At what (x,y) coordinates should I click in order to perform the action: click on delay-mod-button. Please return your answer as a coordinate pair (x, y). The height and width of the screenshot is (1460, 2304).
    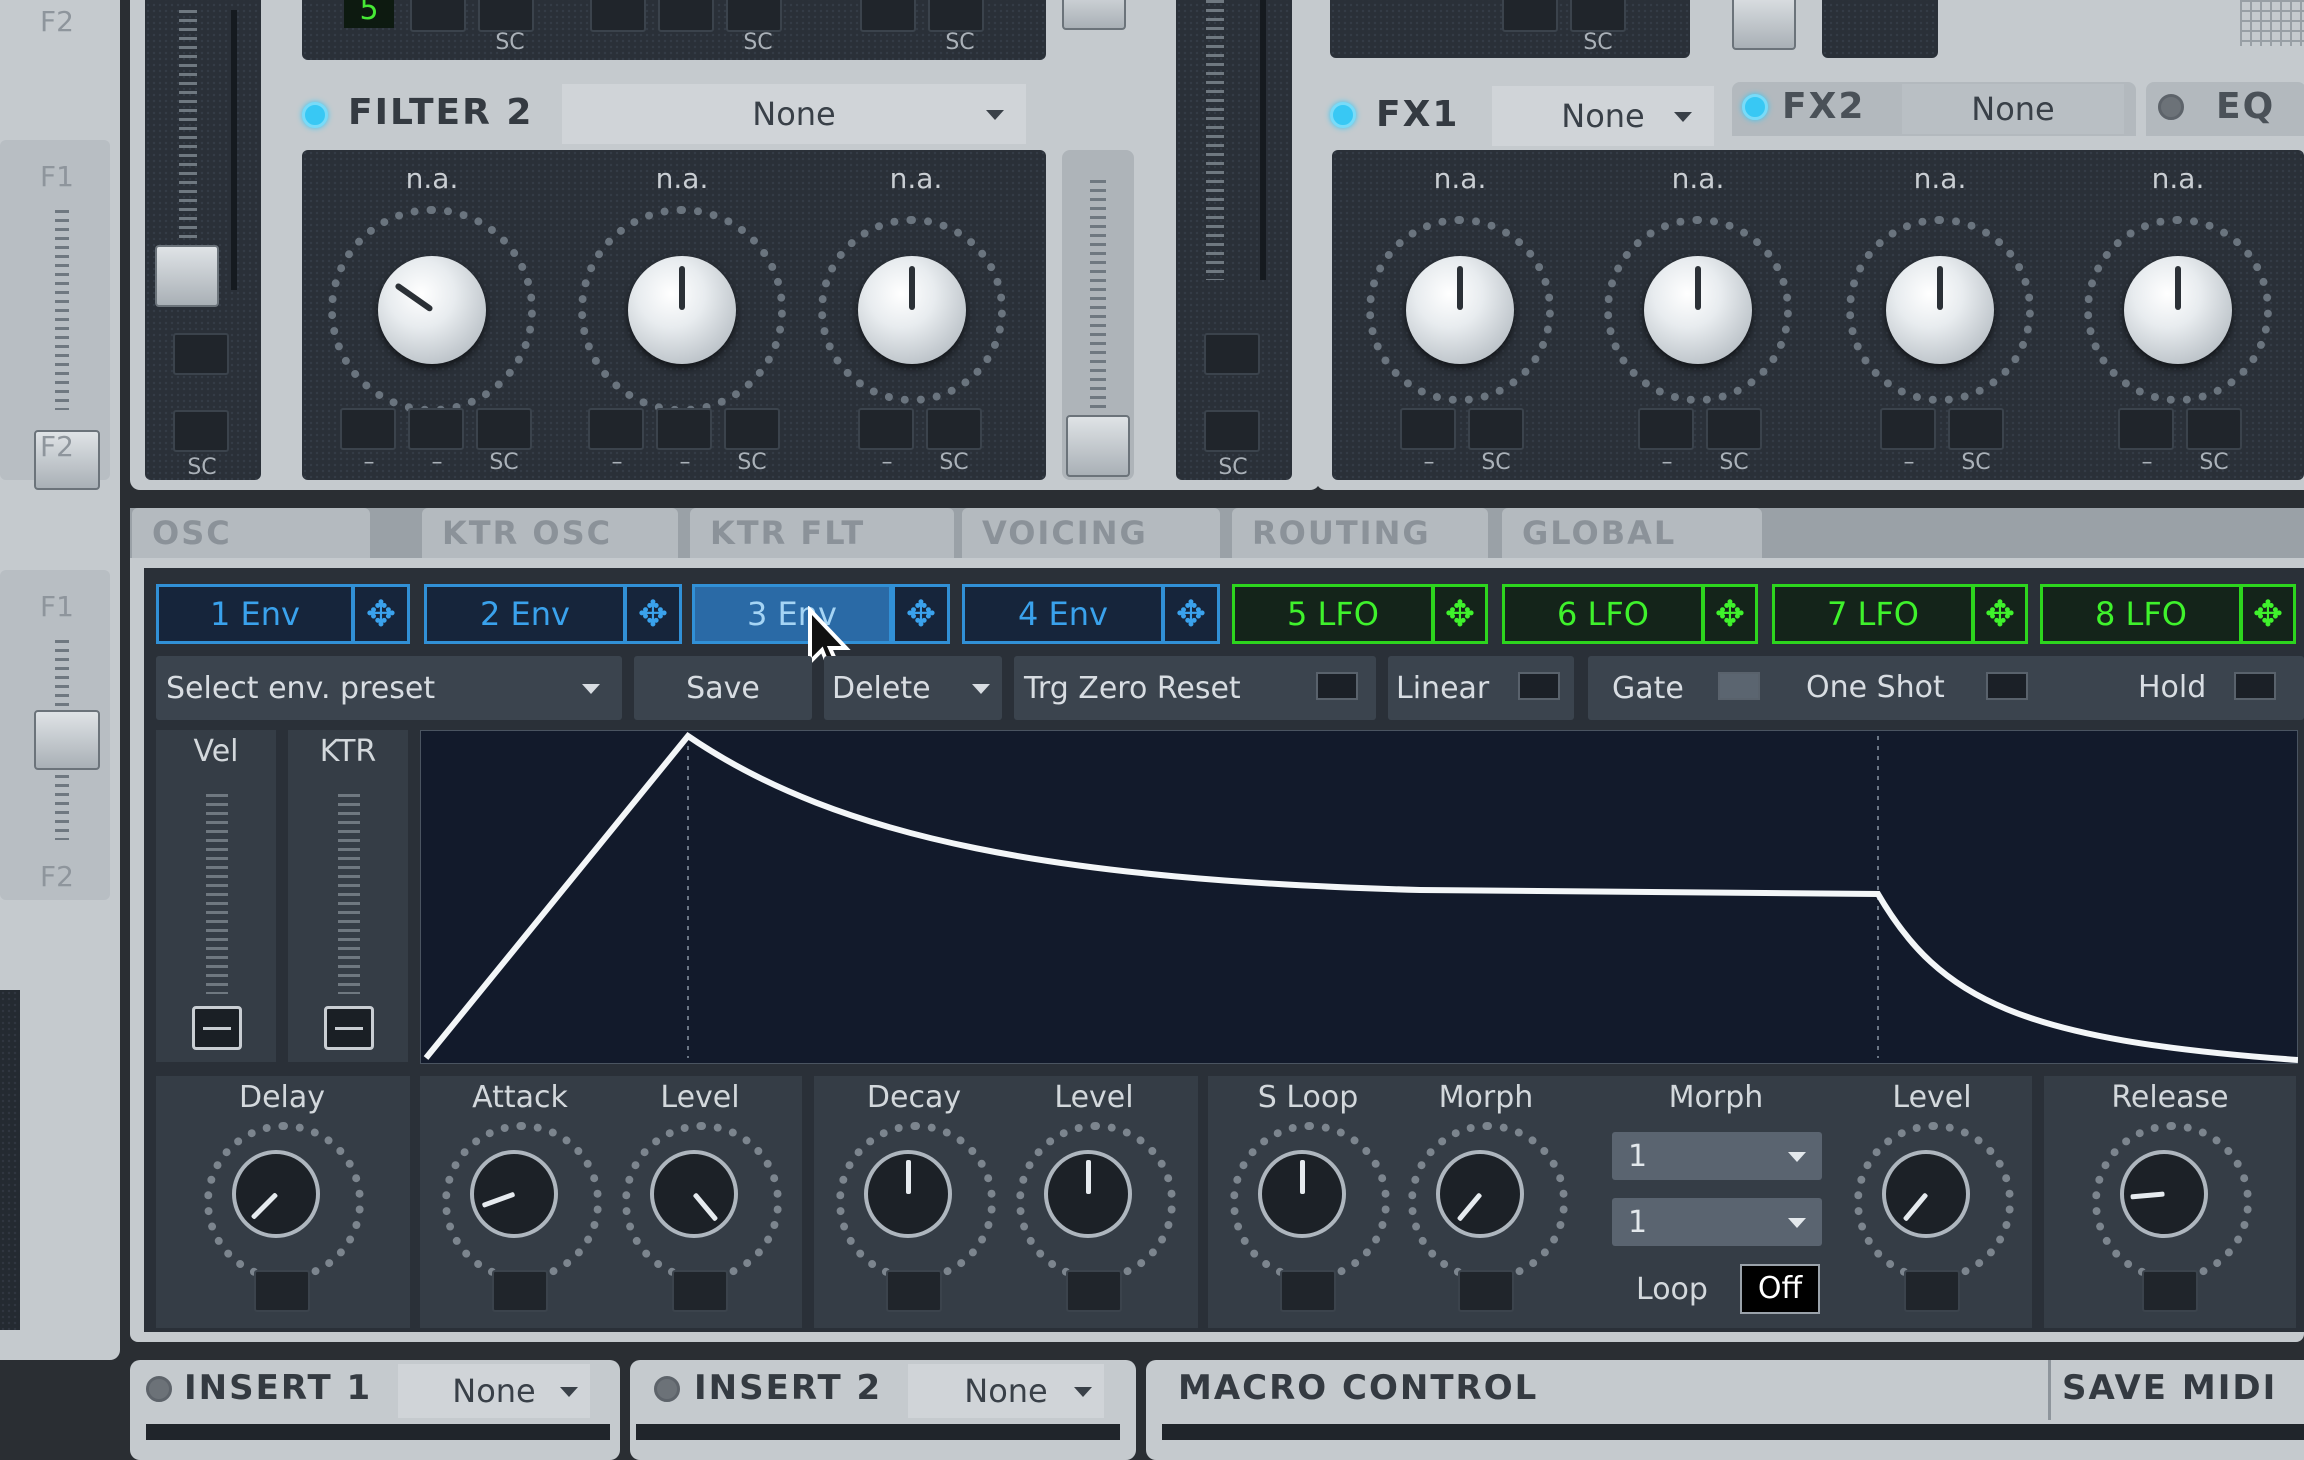
    Looking at the image, I should click on (282, 1291).